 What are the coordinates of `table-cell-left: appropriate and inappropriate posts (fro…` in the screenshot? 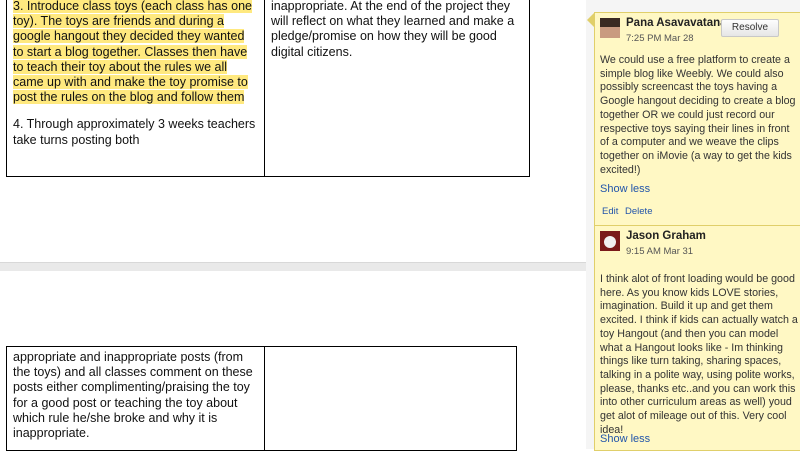 It's located at (135, 398).